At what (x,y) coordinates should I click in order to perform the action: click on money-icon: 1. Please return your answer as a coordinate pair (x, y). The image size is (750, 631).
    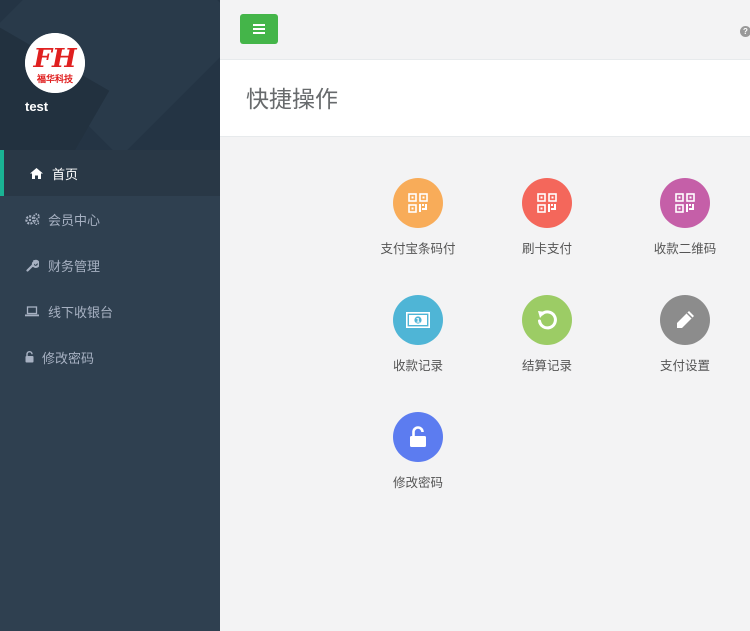
    Looking at the image, I should click on (418, 320).